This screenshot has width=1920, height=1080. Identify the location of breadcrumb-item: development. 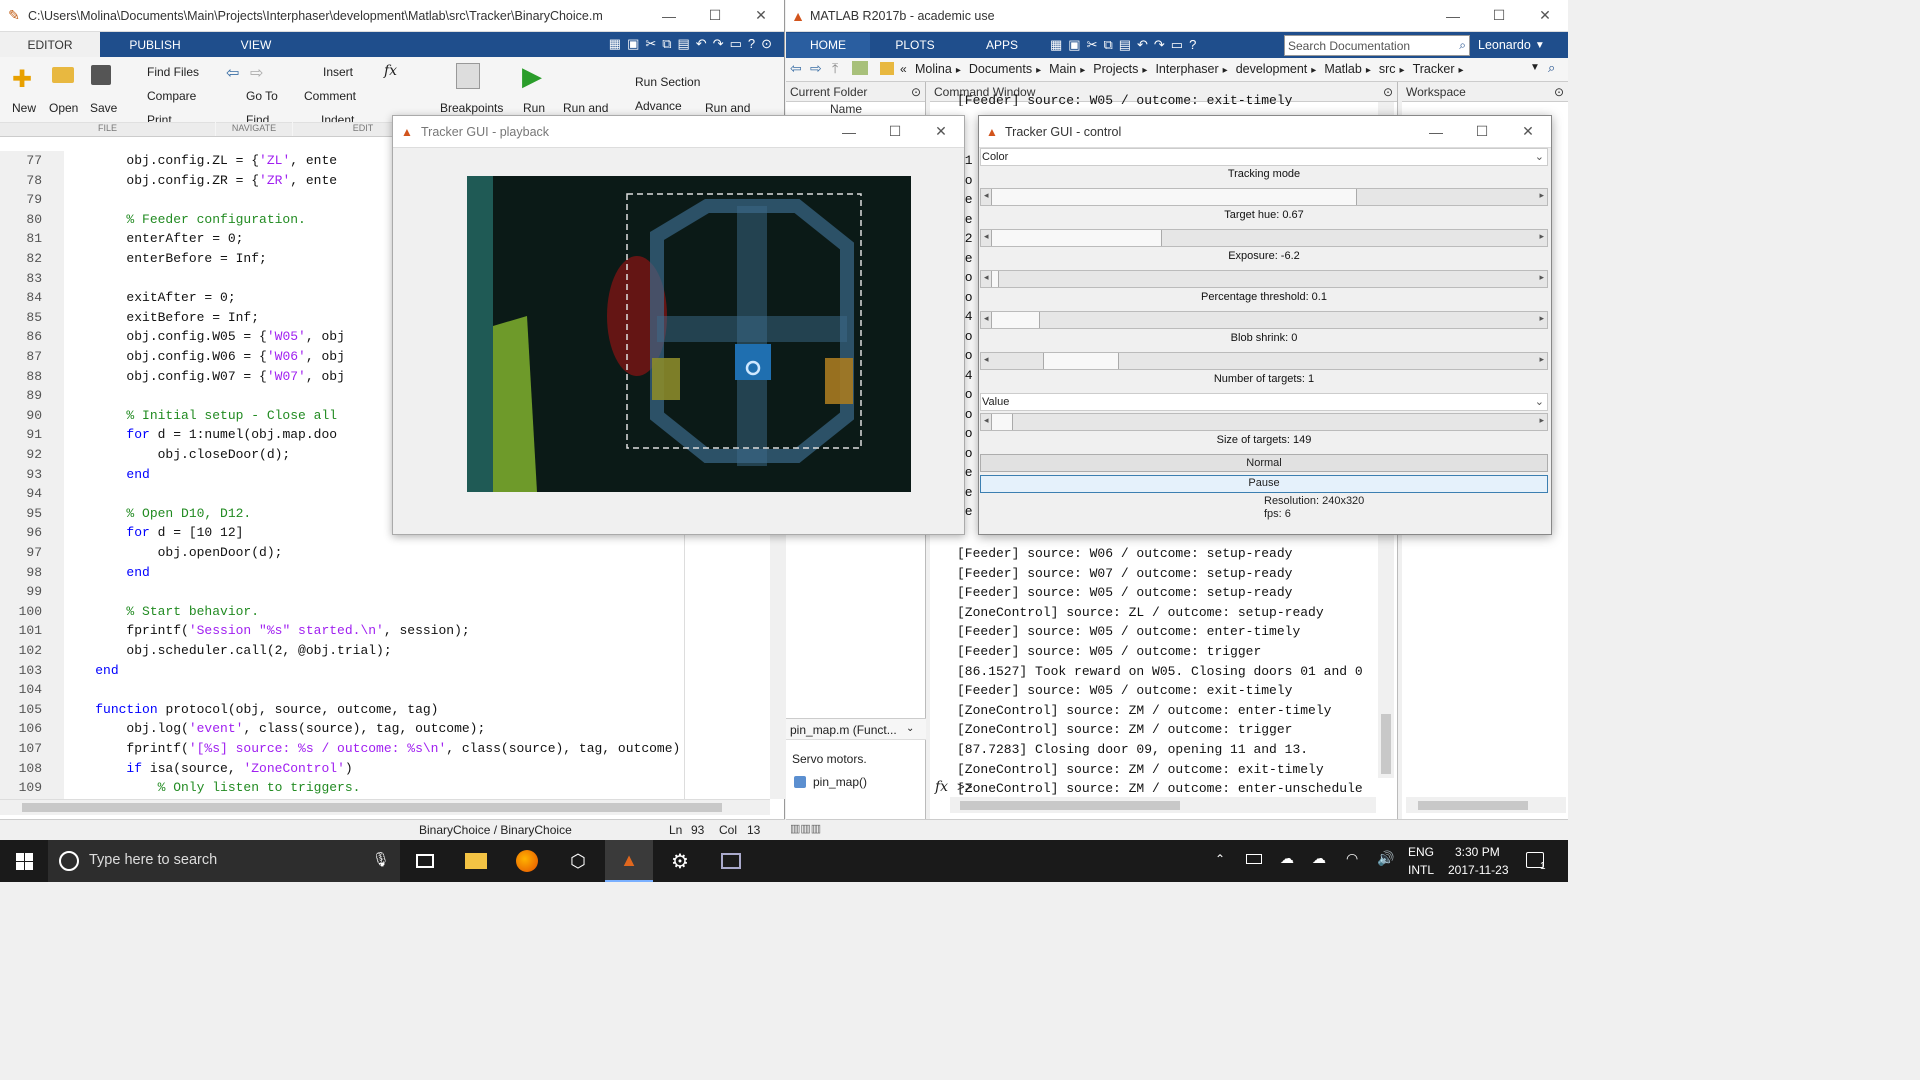
(1272, 69).